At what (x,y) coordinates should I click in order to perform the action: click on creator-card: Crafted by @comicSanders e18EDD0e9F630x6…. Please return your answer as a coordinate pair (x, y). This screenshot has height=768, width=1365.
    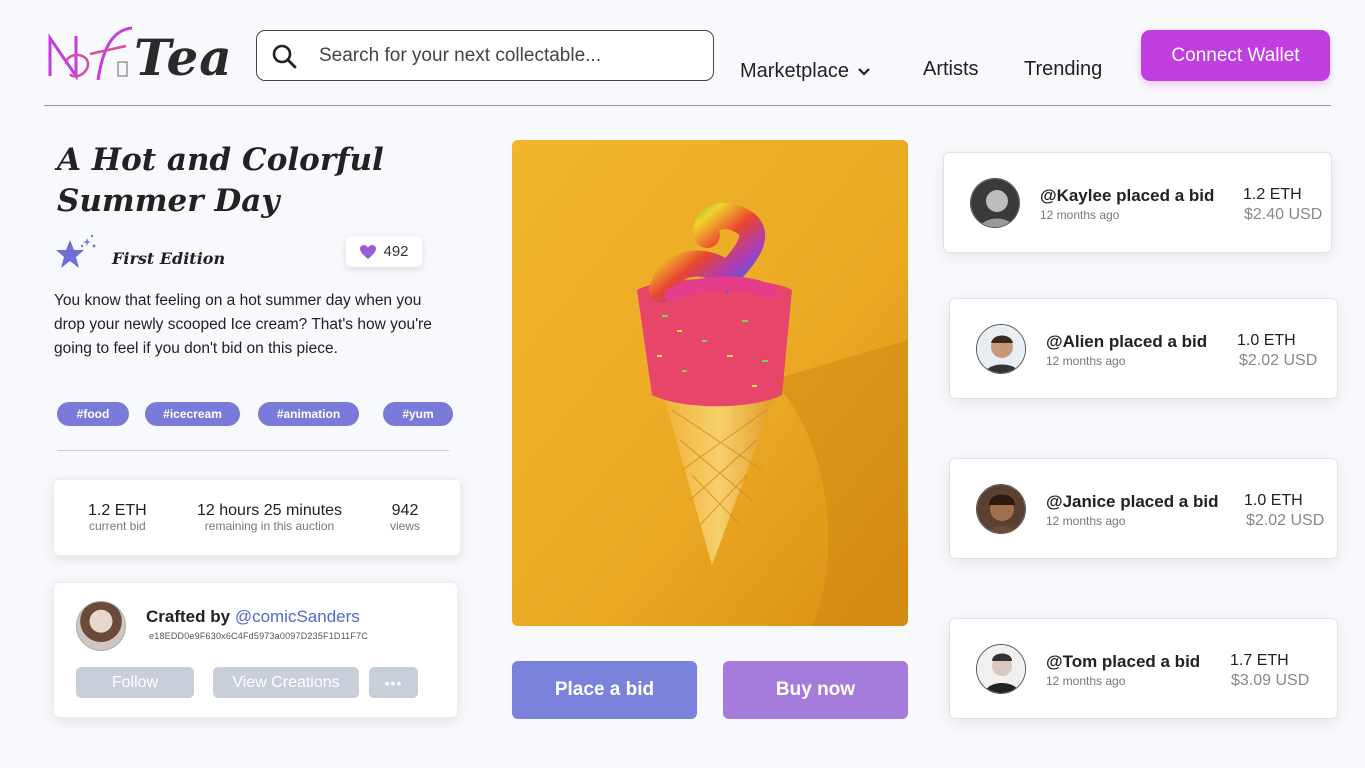
    Looking at the image, I should click on (255, 650).